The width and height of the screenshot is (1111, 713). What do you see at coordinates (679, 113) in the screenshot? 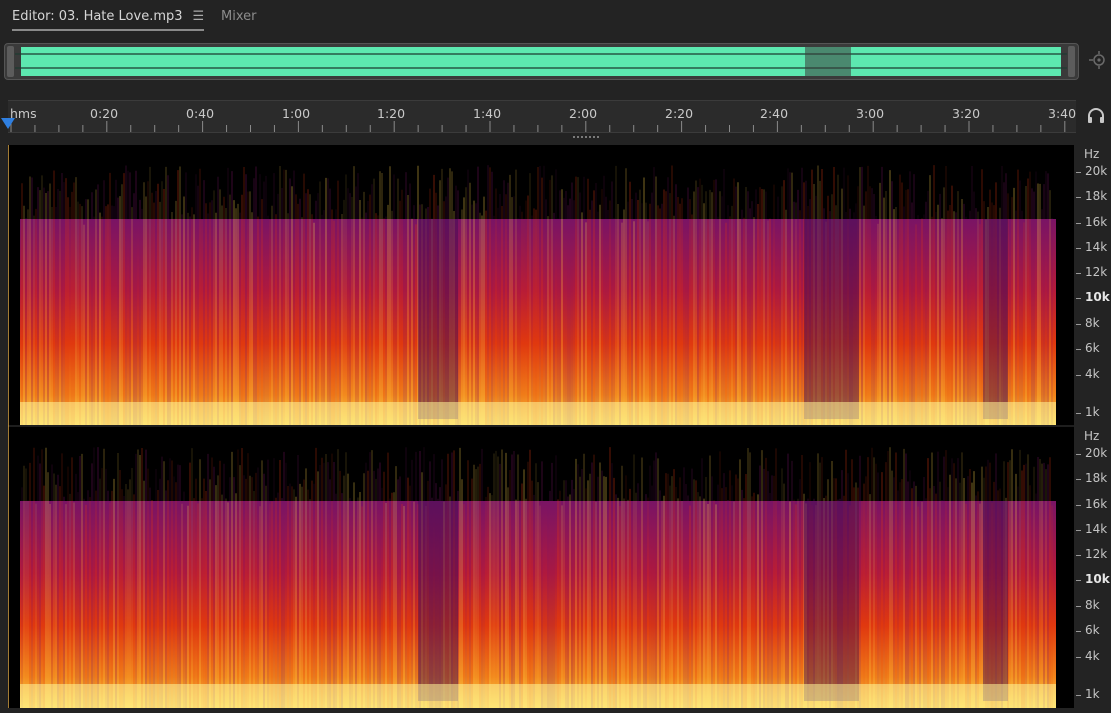
I see `ruler-label-2-20: 2:20` at bounding box center [679, 113].